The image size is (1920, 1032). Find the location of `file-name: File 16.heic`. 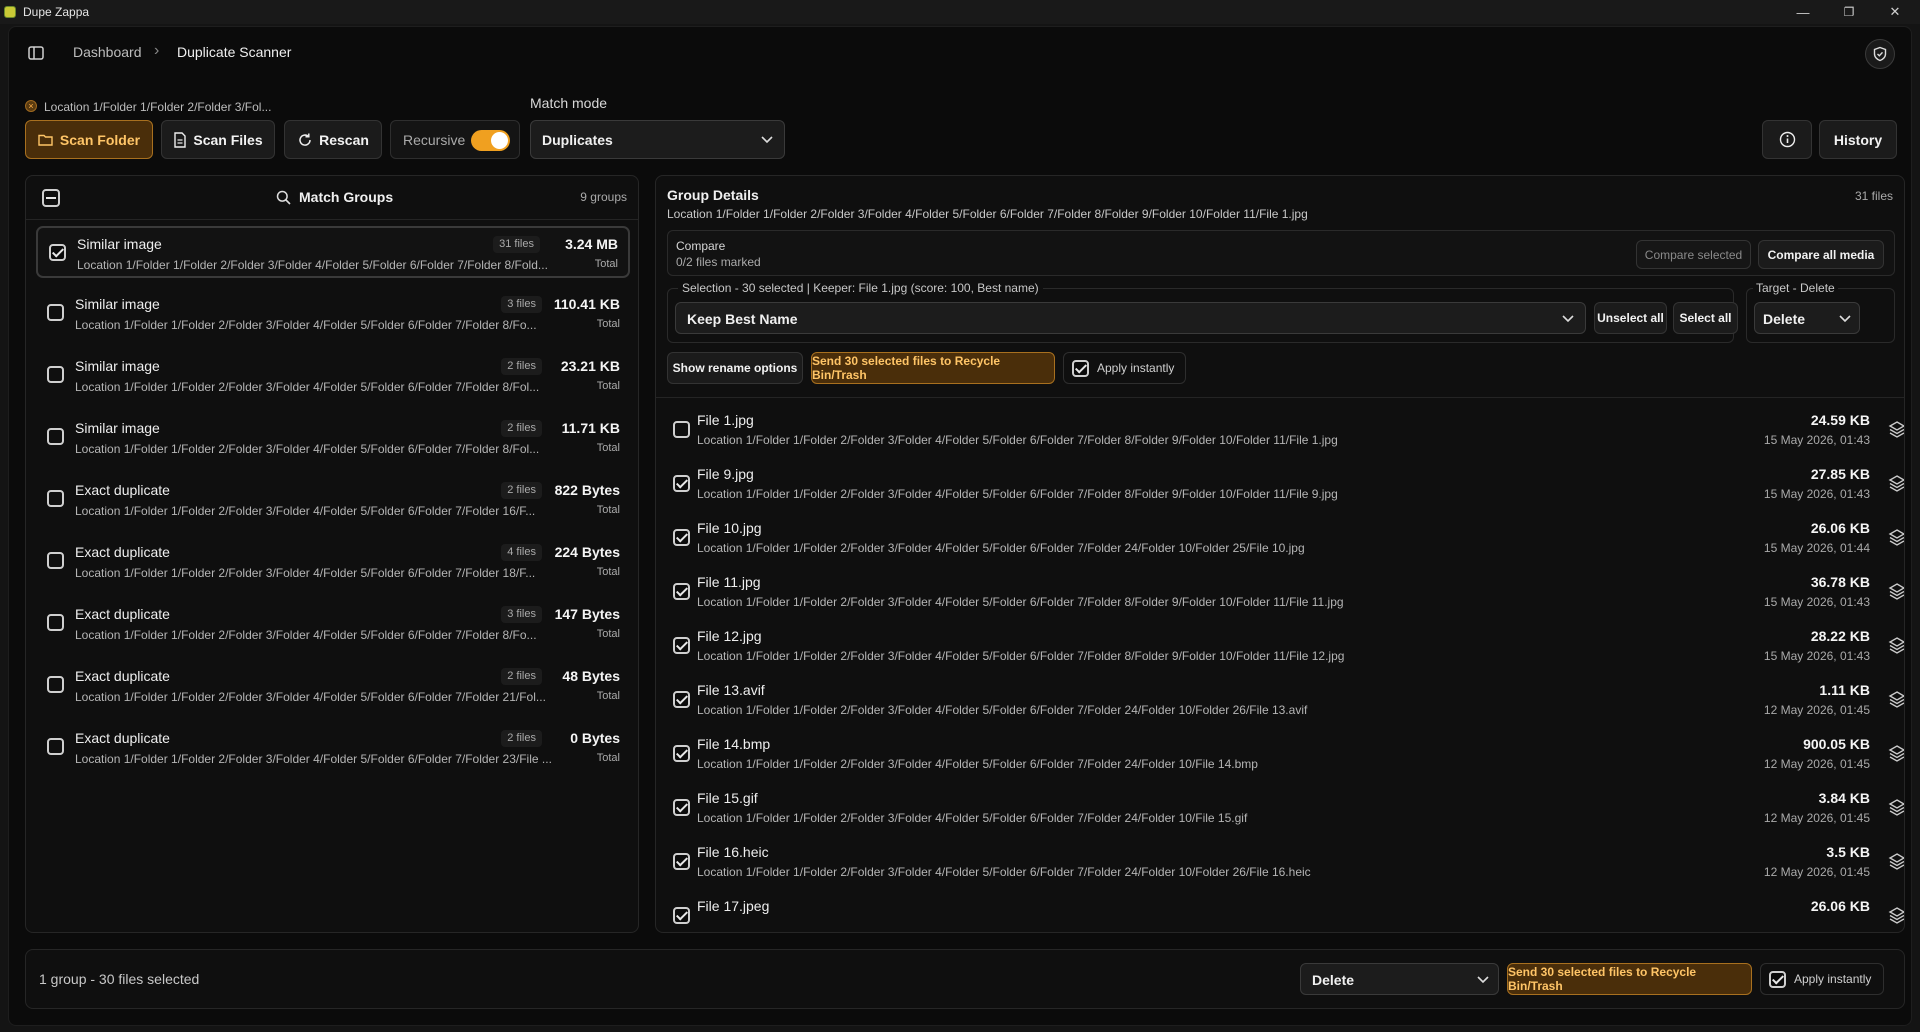

file-name: File 16.heic is located at coordinates (733, 852).